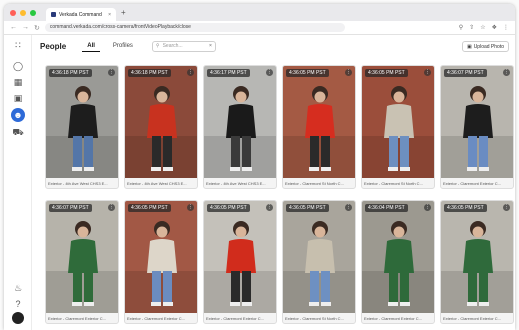 This screenshot has width=519, height=330. I want to click on timestamp-badge: 4:36:07 PM PST, so click(465, 73).